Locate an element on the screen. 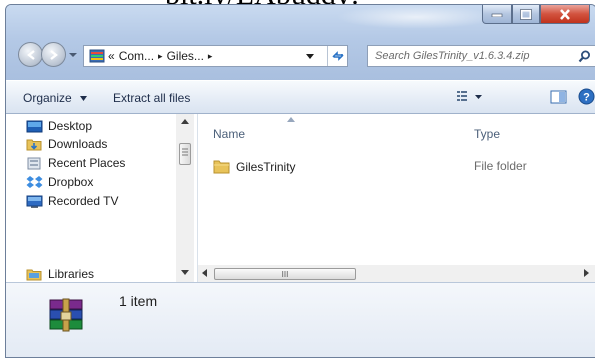 This screenshot has width=595, height=358. scrollbar-thumb: III is located at coordinates (285, 274).